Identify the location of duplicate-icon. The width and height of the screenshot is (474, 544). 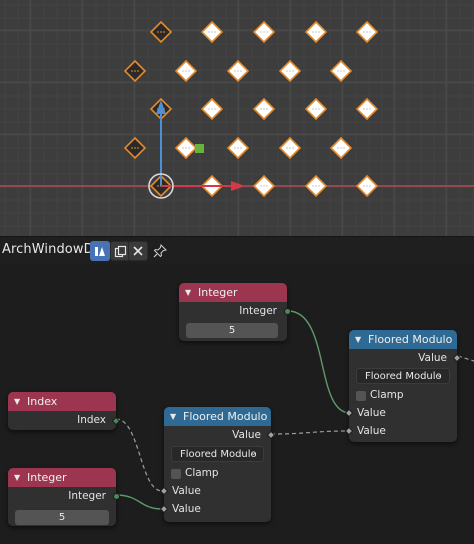
(120, 251).